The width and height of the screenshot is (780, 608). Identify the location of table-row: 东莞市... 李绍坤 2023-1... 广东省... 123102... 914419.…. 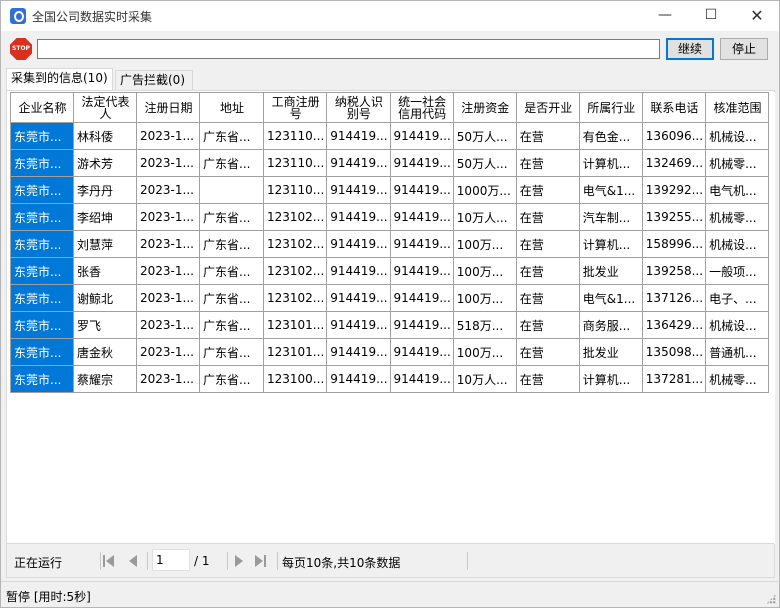
(390, 217).